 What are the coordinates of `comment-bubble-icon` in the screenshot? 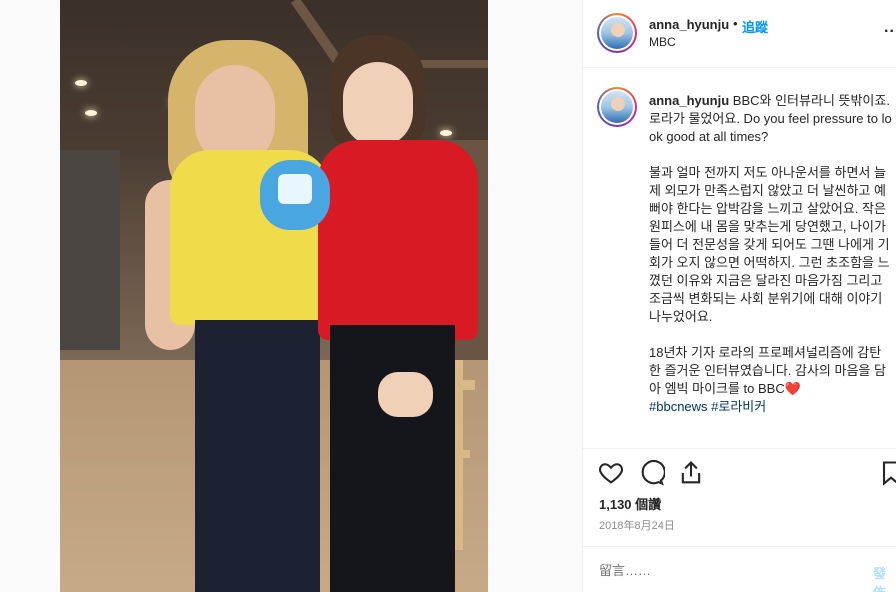 It's located at (651, 473).